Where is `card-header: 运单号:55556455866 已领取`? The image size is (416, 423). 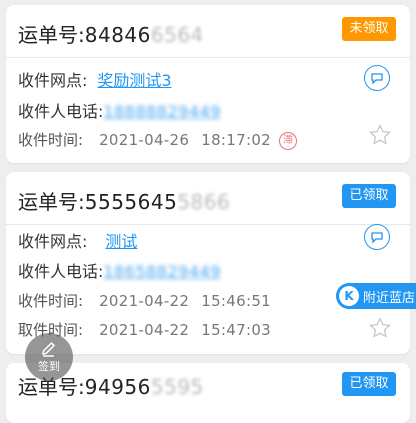 card-header: 运单号:55556455866 已领取 is located at coordinates (208, 198).